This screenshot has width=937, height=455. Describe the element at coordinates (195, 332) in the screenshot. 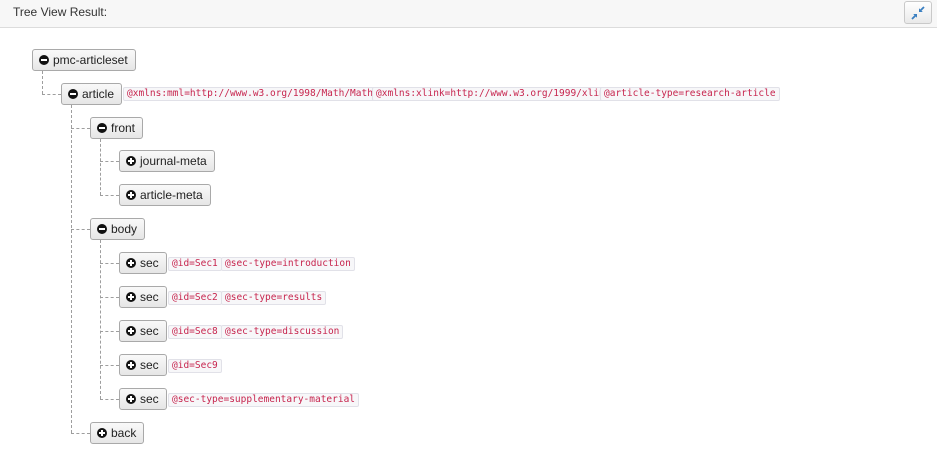

I see `attribute-badge: @id=Sec8` at that location.